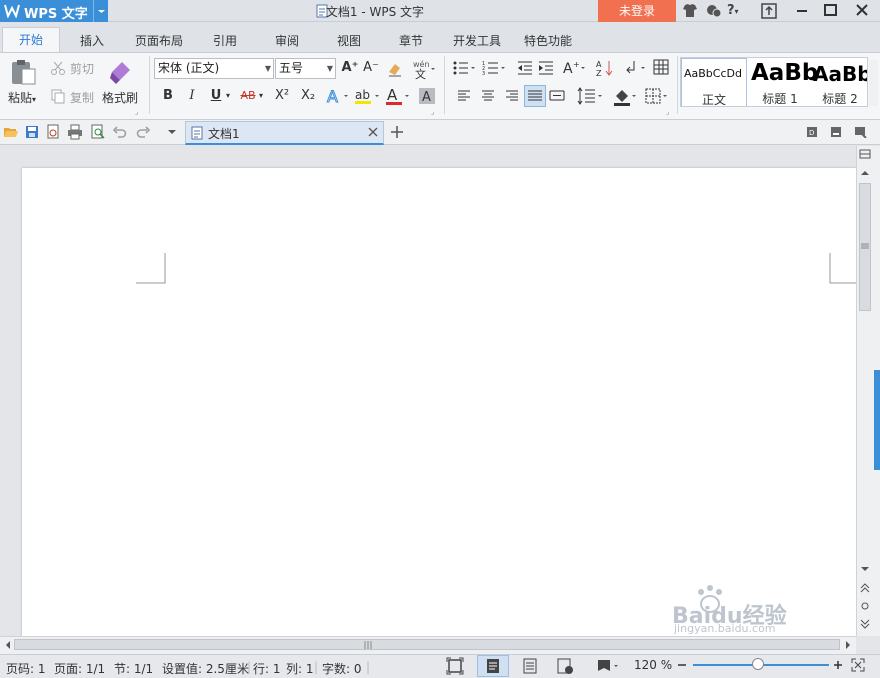 The image size is (880, 678). I want to click on tab-review: 审阅, so click(287, 41).